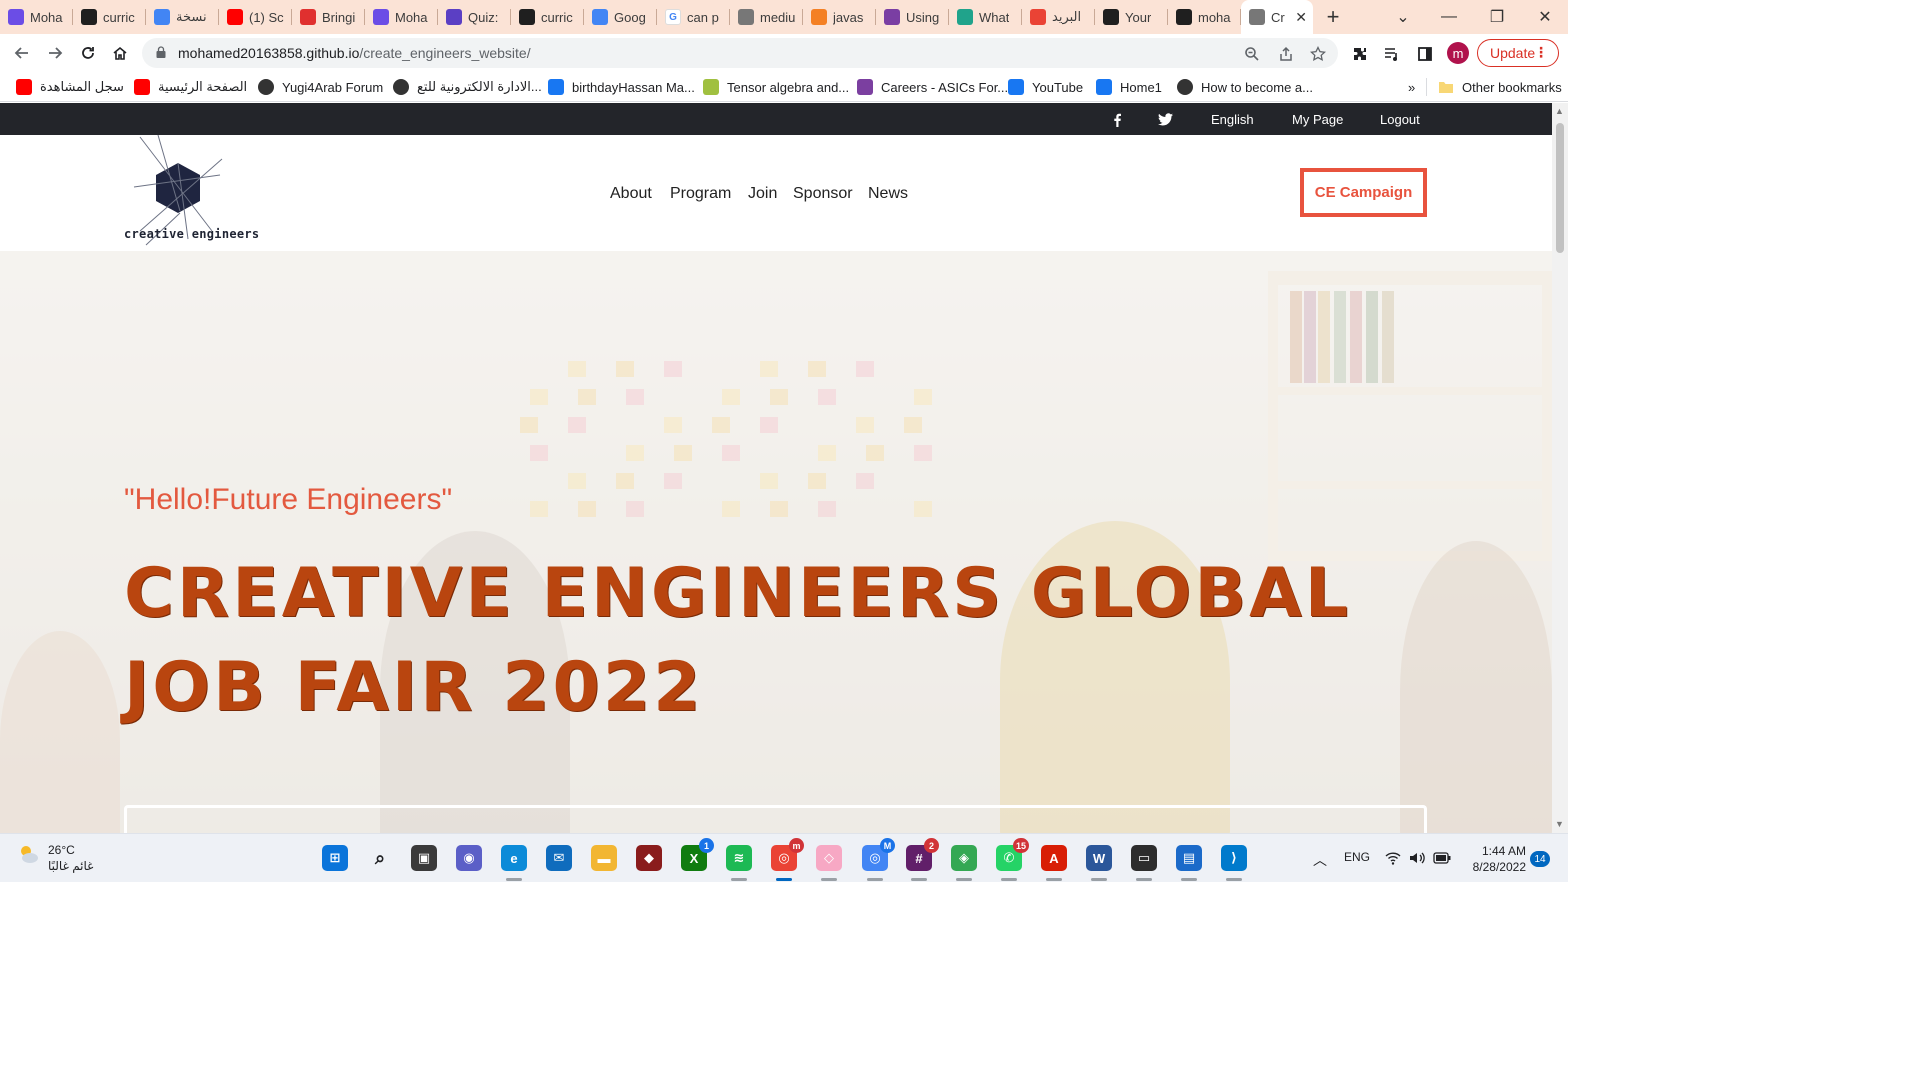  Describe the element at coordinates (1117, 120) in the screenshot. I see `facebook-icon` at that location.